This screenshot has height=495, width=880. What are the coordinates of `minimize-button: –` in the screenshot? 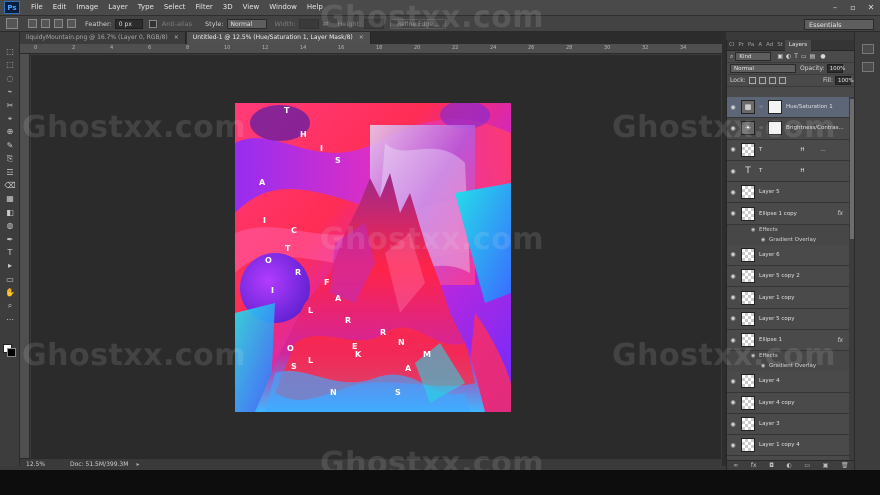 It's located at (835, 7).